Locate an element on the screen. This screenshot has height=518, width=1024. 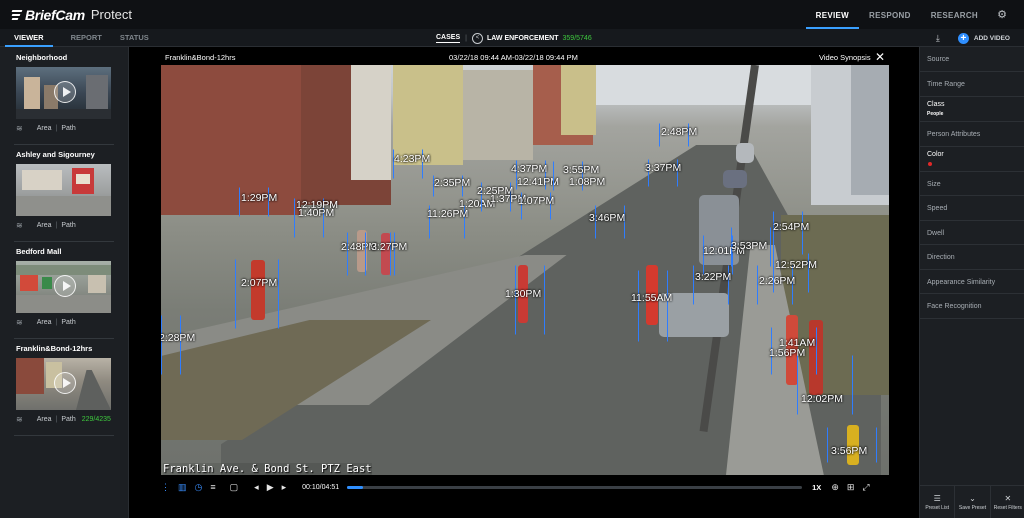
video-item-ashley-sigourney: Ashley and Sigourney ≋ Area | Path is located at coordinates (64, 192).